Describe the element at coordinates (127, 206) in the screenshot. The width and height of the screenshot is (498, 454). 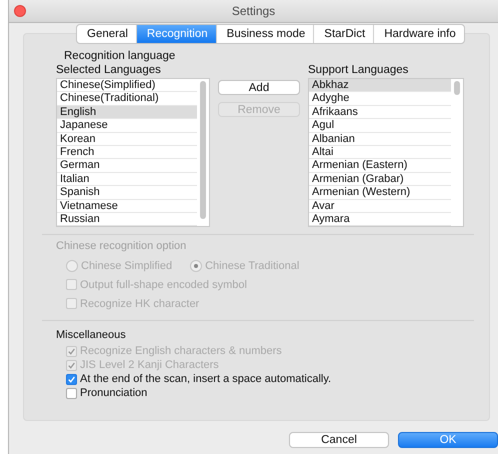
I see `list-item: Vietnamese` at that location.